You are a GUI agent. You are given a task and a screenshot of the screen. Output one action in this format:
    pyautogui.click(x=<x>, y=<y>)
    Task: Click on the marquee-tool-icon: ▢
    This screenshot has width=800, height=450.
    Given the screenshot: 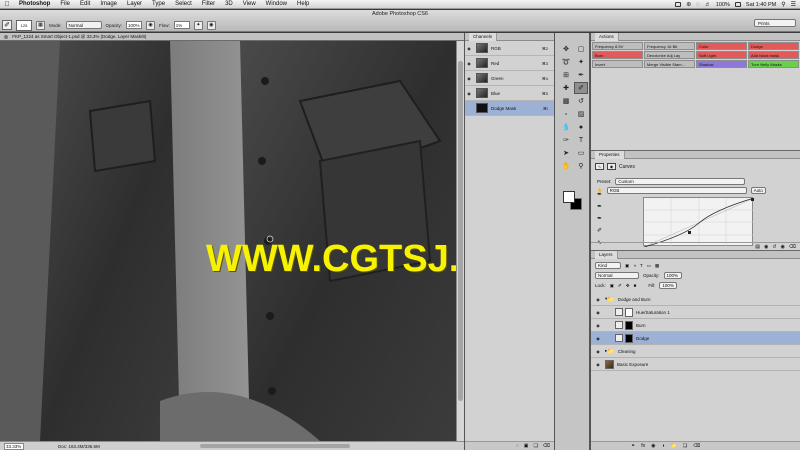 What is the action you would take?
    pyautogui.click(x=581, y=49)
    